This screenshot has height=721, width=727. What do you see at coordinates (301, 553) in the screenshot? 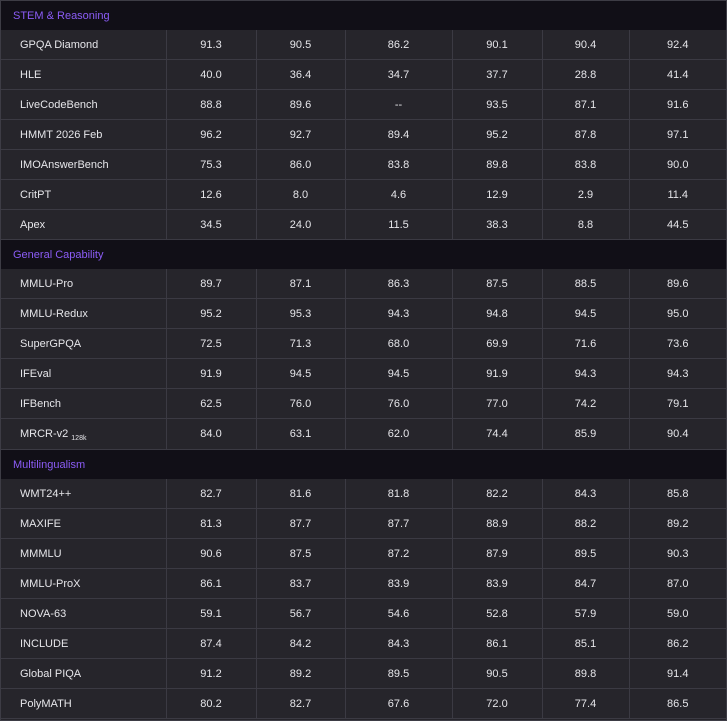
I see `score-cell: 87.5` at bounding box center [301, 553].